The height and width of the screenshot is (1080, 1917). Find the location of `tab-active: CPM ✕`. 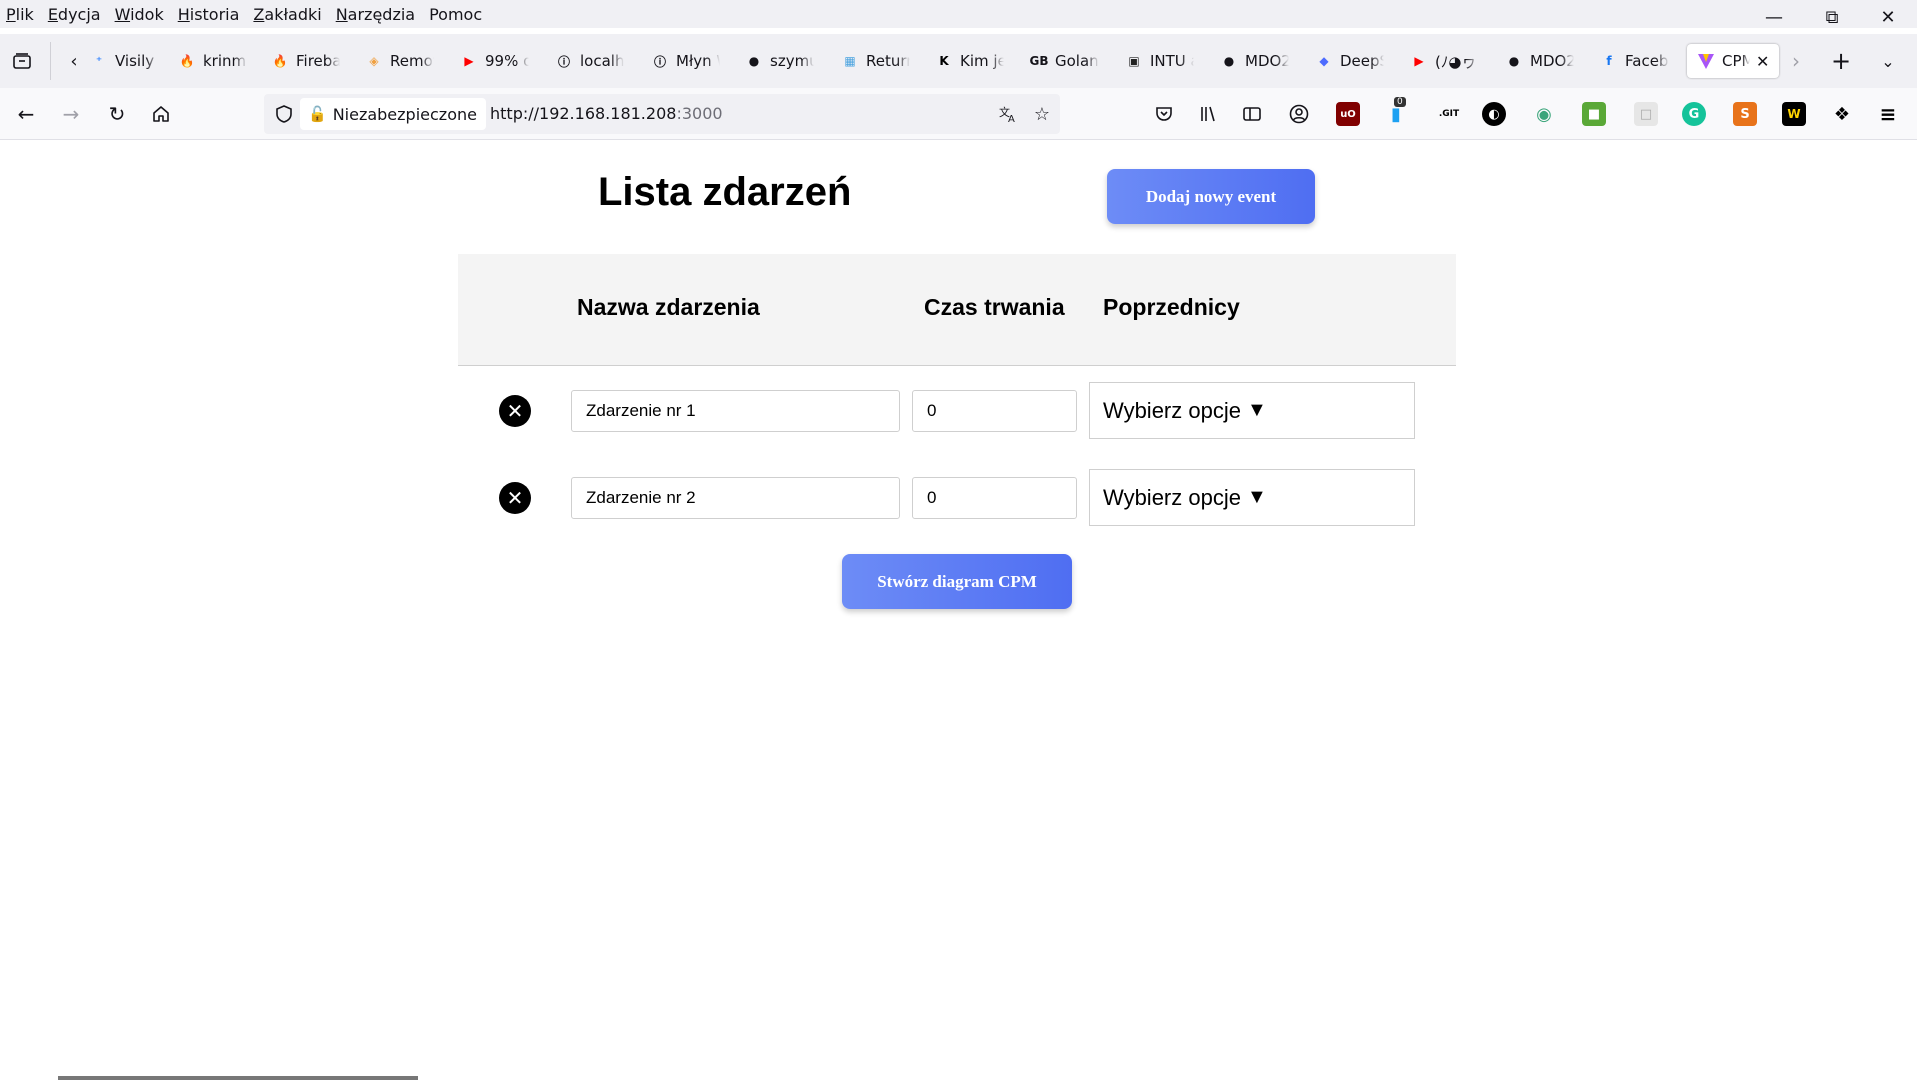

tab-active: CPM ✕ is located at coordinates (1733, 61).